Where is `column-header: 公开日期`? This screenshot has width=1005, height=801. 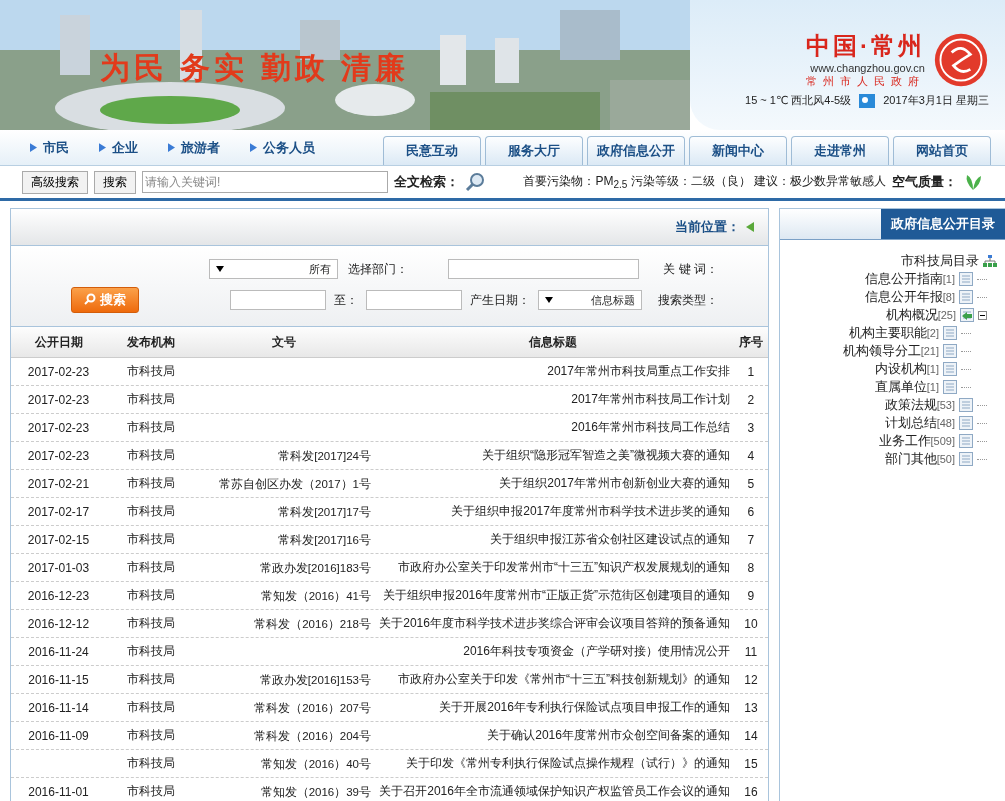
column-header: 公开日期 is located at coordinates (58, 342).